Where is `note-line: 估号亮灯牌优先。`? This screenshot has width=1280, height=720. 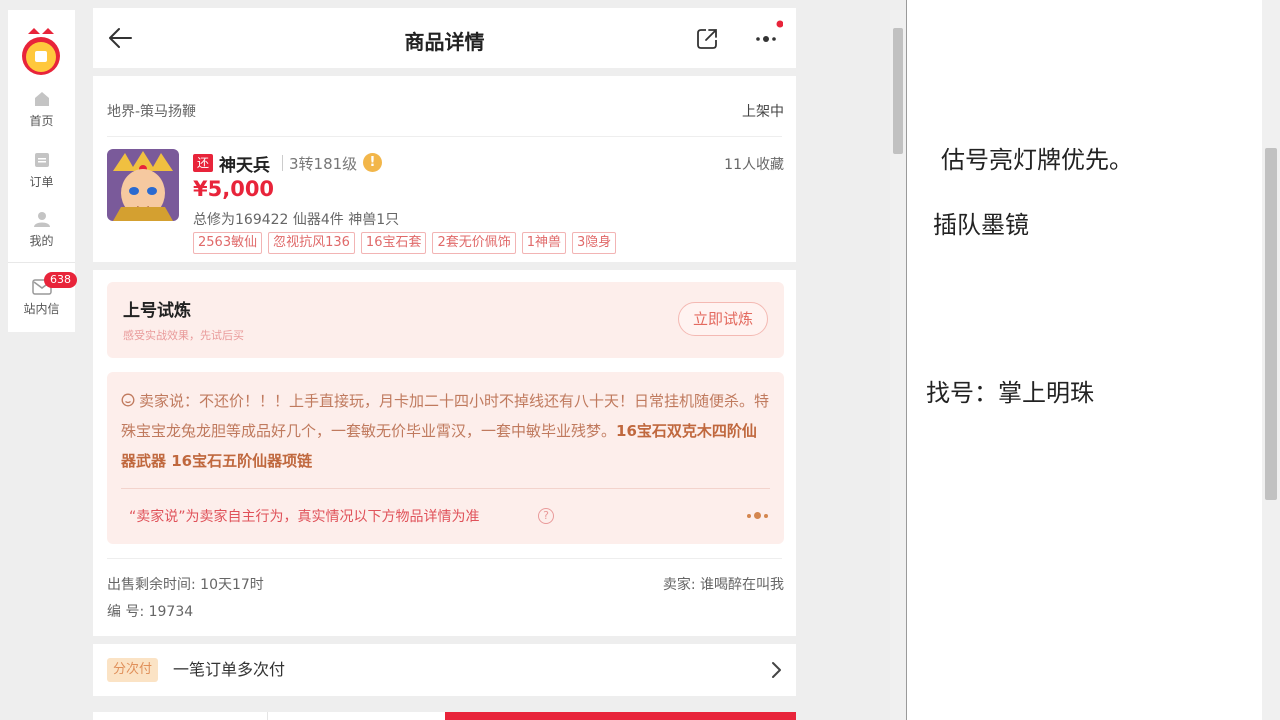
note-line: 估号亮灯牌优先。 is located at coordinates (1037, 160).